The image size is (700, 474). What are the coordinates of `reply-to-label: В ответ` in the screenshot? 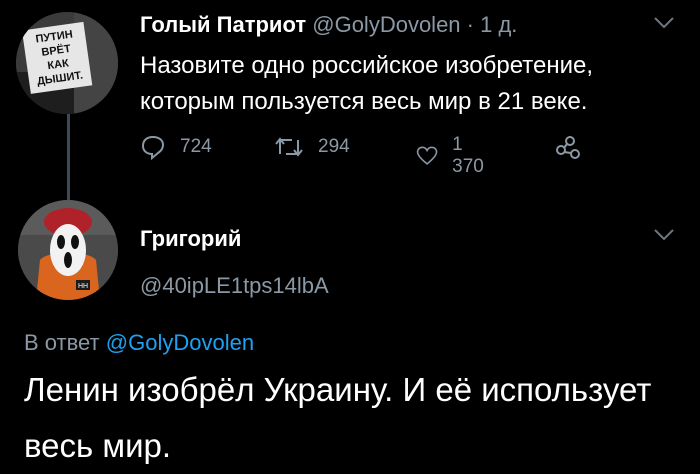 It's located at (62, 342).